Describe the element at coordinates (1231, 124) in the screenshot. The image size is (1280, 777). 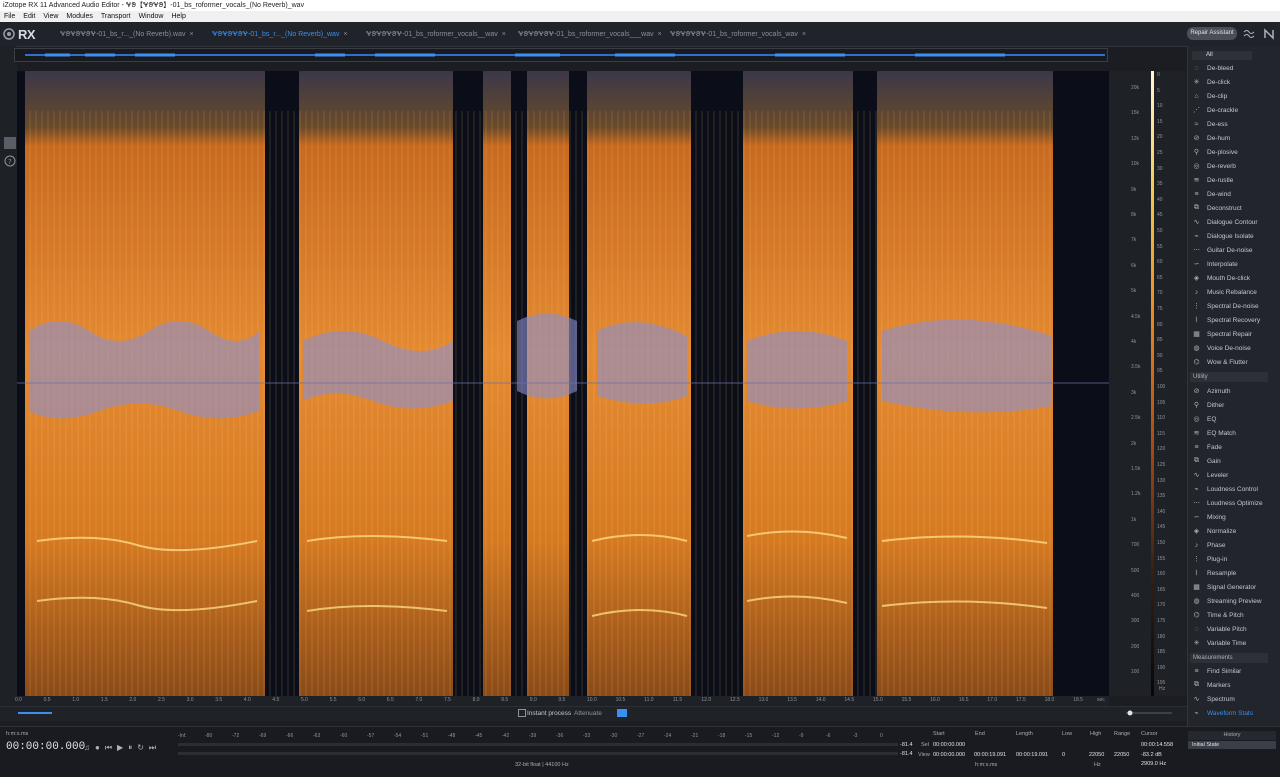
I see `module-item: ≈ De-ess` at that location.